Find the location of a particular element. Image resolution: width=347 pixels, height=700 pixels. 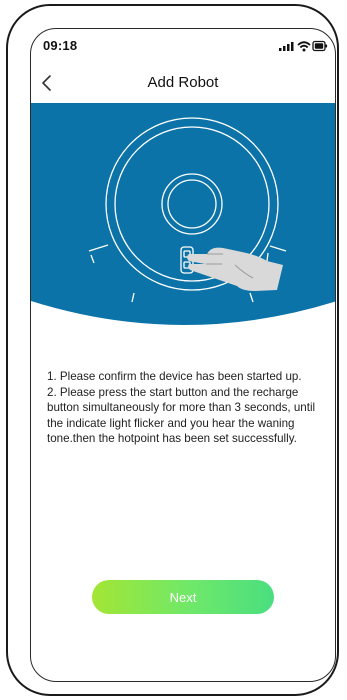

status-icons is located at coordinates (303, 46).